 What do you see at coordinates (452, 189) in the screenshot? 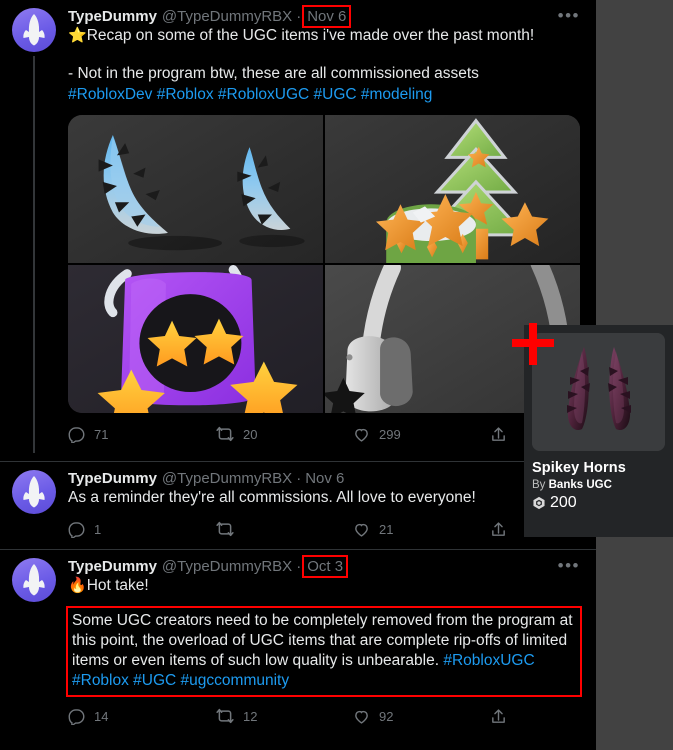
I see `media-christmas-tree-hat` at bounding box center [452, 189].